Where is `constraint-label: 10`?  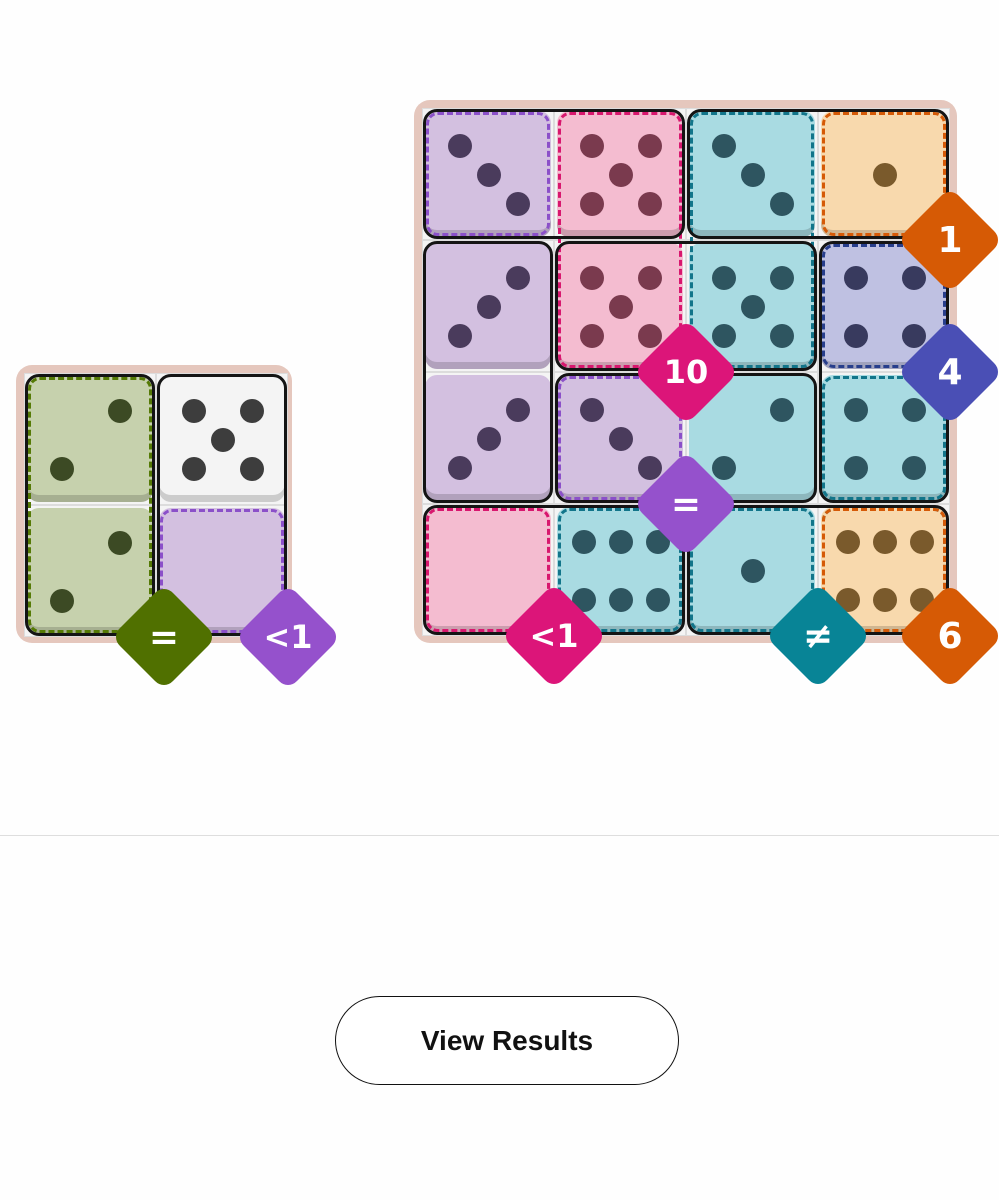
constraint-label: 10 is located at coordinates (686, 372).